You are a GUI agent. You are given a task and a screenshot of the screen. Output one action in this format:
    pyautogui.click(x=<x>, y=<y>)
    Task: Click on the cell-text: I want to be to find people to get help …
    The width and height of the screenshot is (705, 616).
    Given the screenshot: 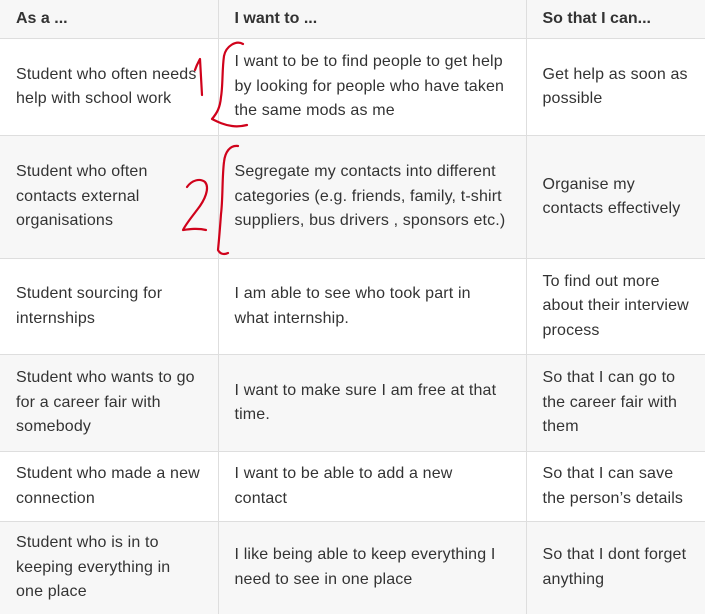 What is the action you would take?
    pyautogui.click(x=369, y=86)
    